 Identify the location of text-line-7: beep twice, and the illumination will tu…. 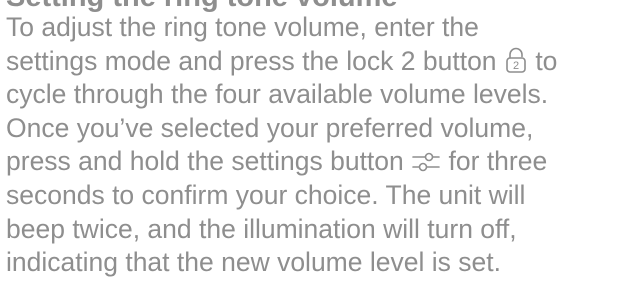
(261, 228).